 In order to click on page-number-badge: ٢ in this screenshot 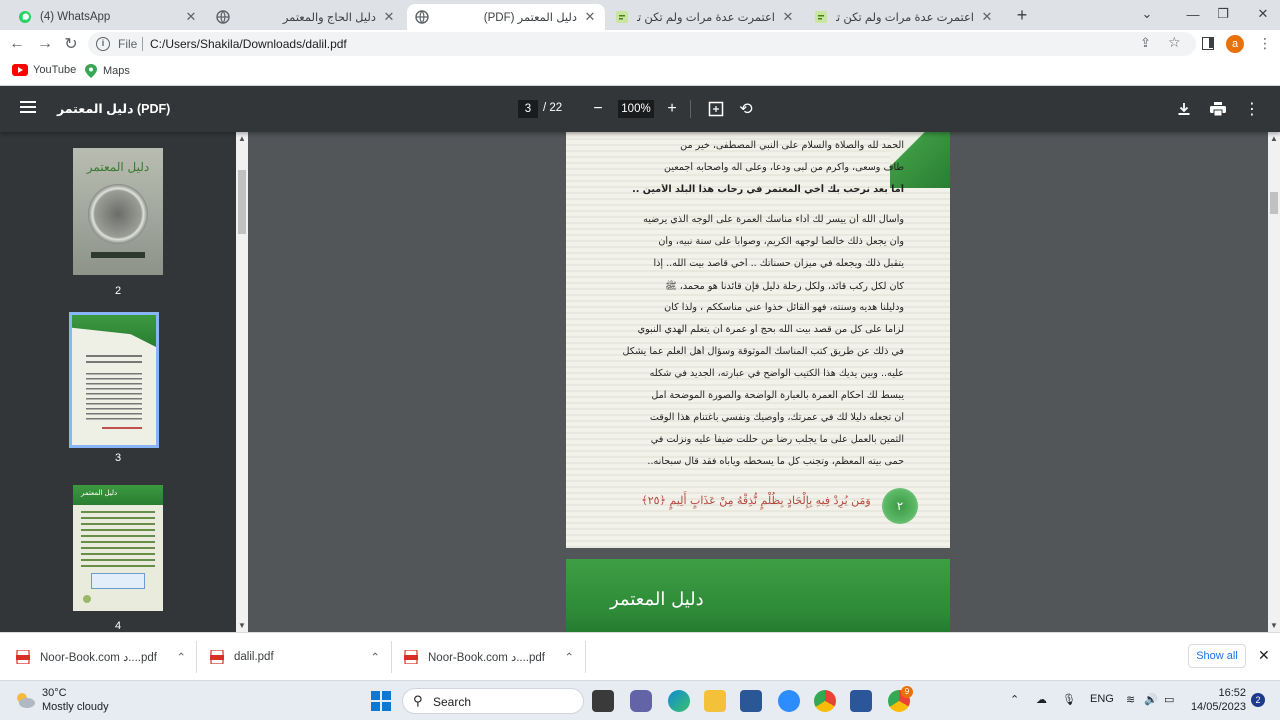, I will do `click(900, 506)`.